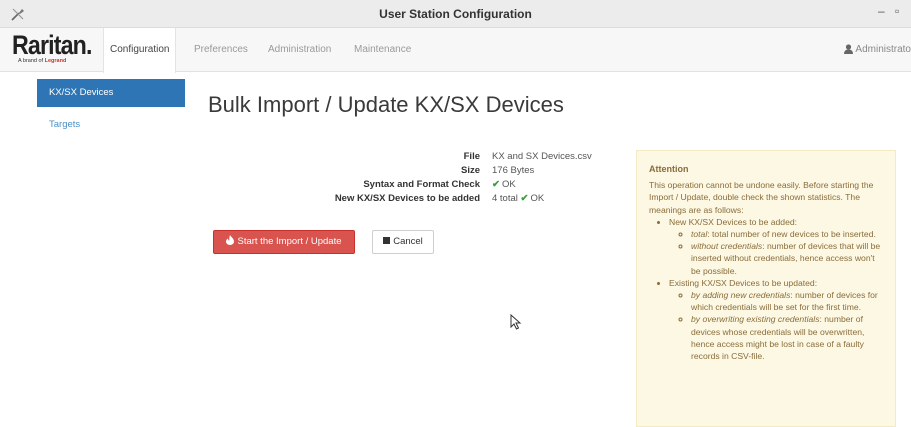 The image size is (911, 427). I want to click on new-devices-heading: New KX/SX Devices to be added:, so click(733, 221).